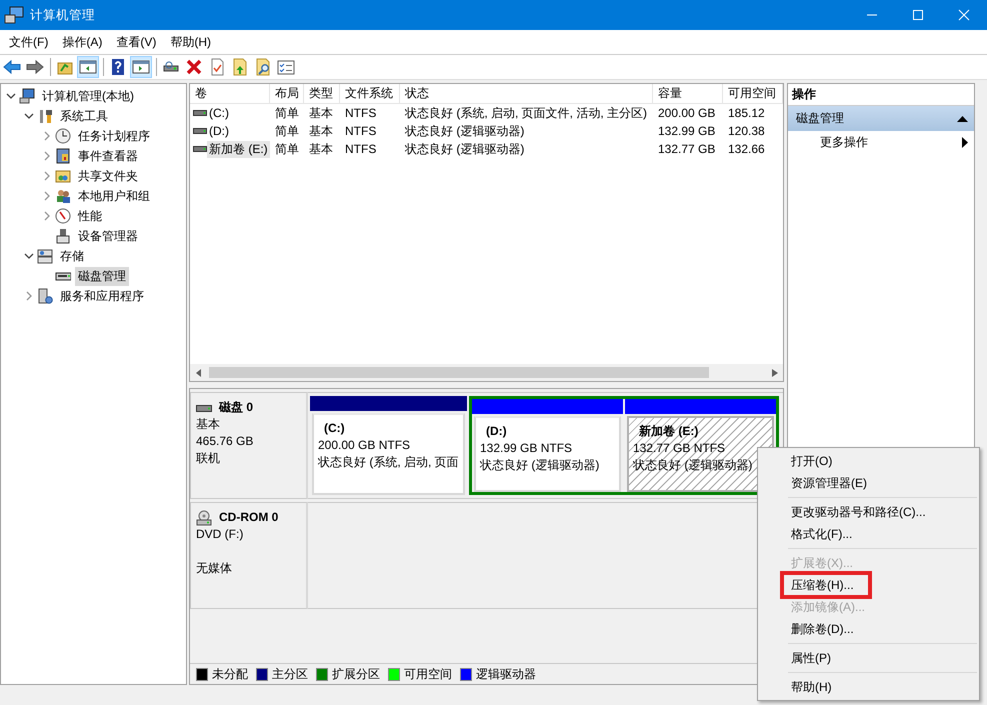 Image resolution: width=987 pixels, height=705 pixels. Describe the element at coordinates (238, 149) in the screenshot. I see `table-cell: 新加卷 (E:)` at that location.